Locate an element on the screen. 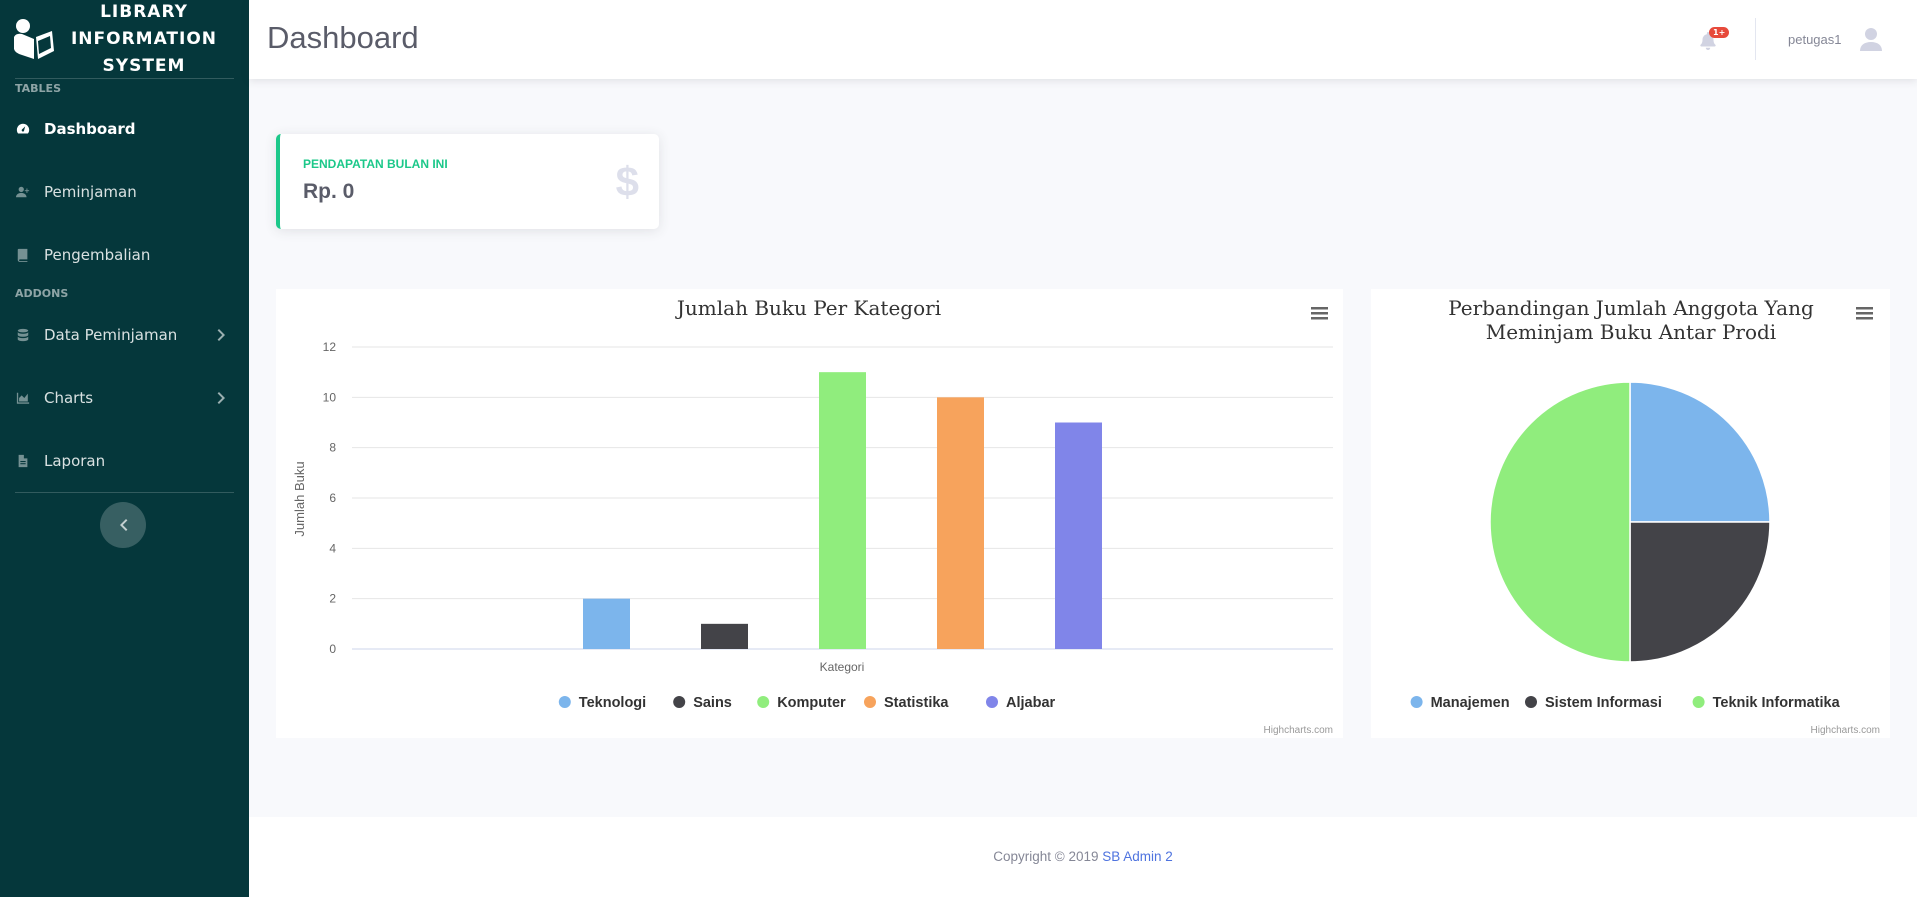  footer: Copyright © 2019 SB Admin 2 is located at coordinates (1083, 857).